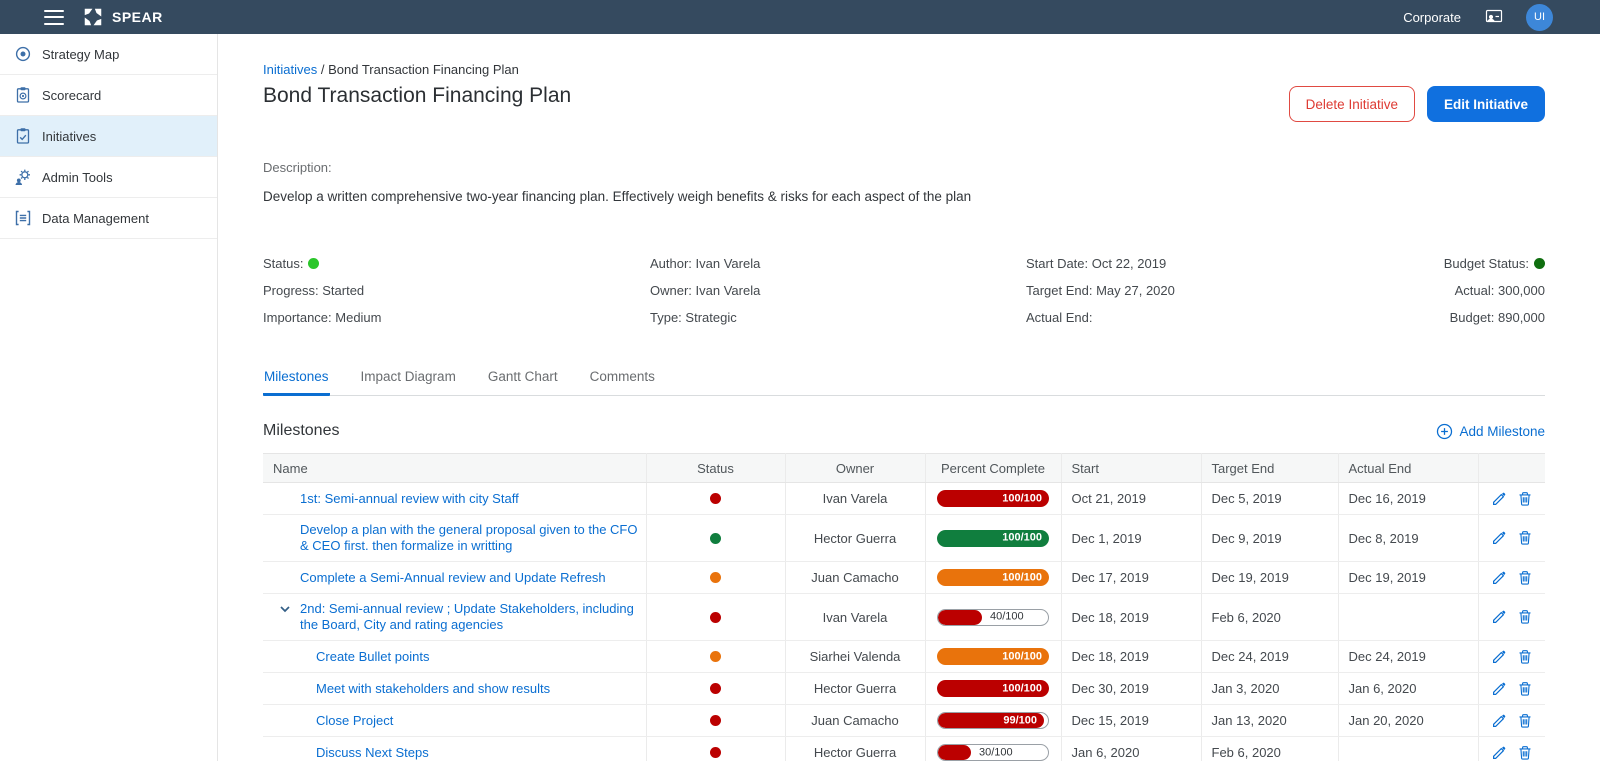 This screenshot has width=1600, height=761. What do you see at coordinates (693, 317) in the screenshot?
I see `type-field: Type: Strategic` at bounding box center [693, 317].